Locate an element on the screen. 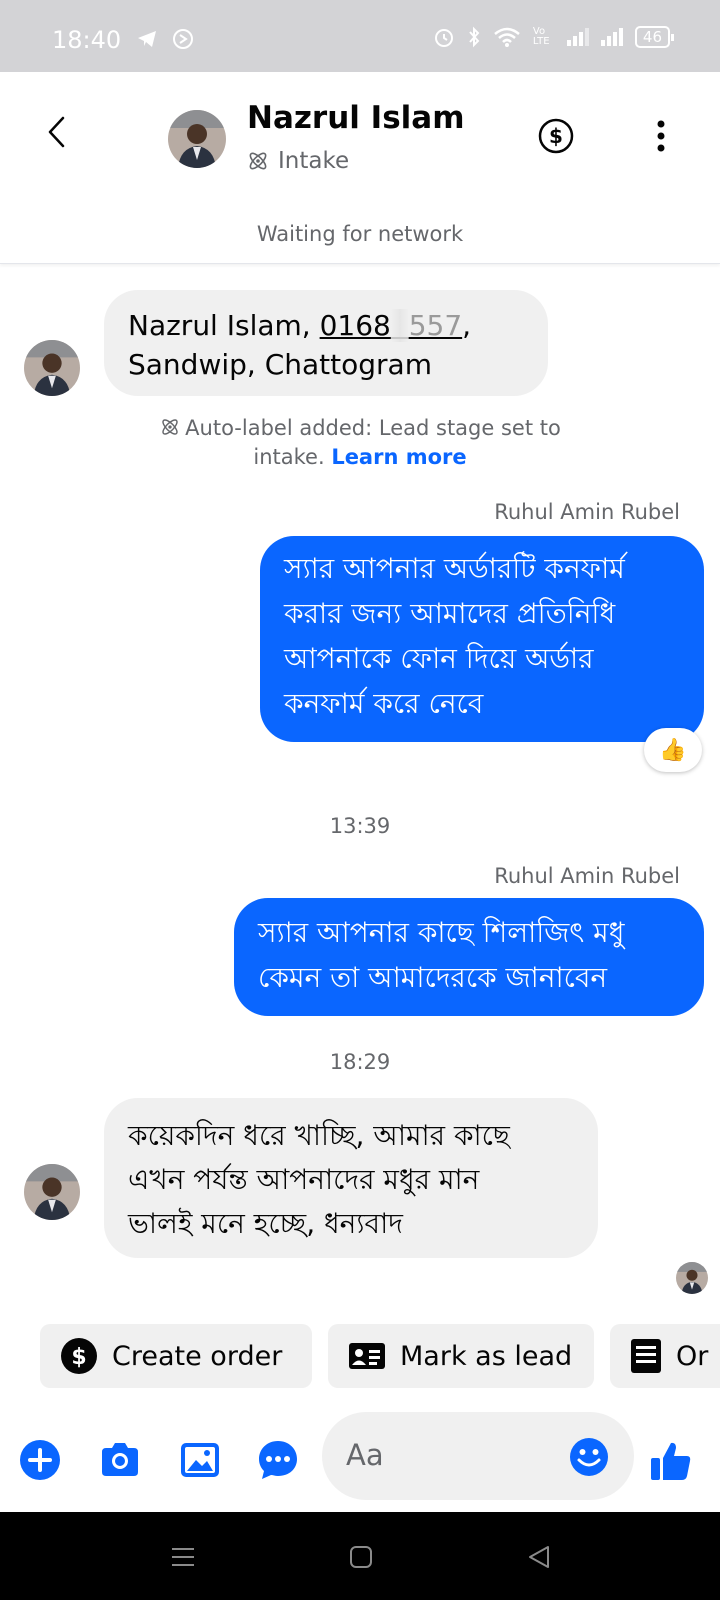 The width and height of the screenshot is (720, 1600). phone-blurred is located at coordinates (399, 325).